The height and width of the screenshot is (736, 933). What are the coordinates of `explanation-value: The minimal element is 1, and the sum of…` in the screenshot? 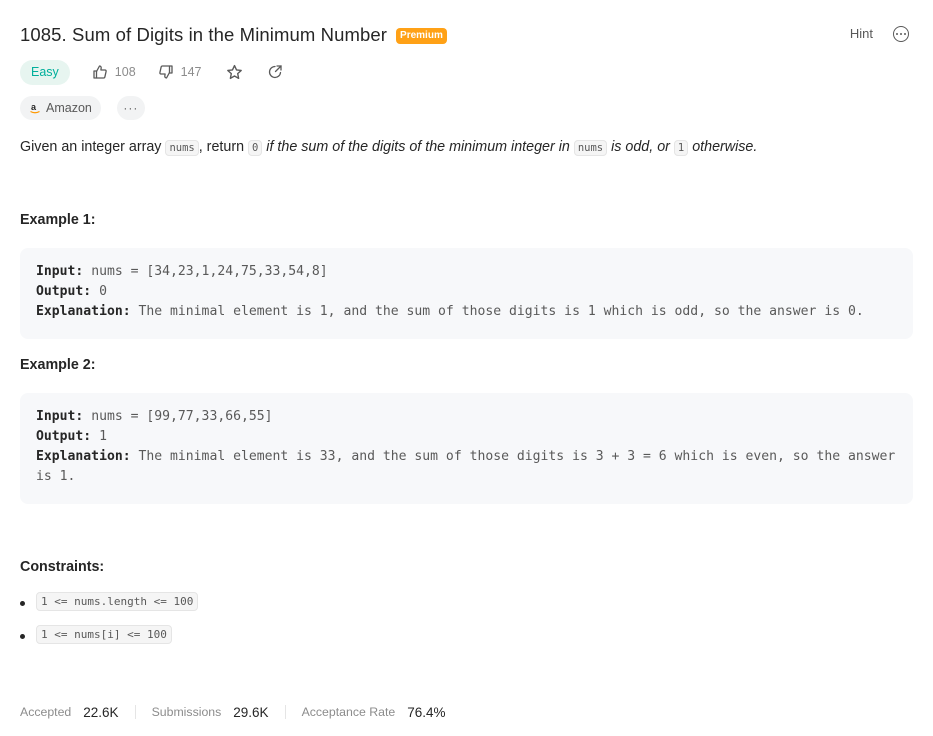 It's located at (497, 311).